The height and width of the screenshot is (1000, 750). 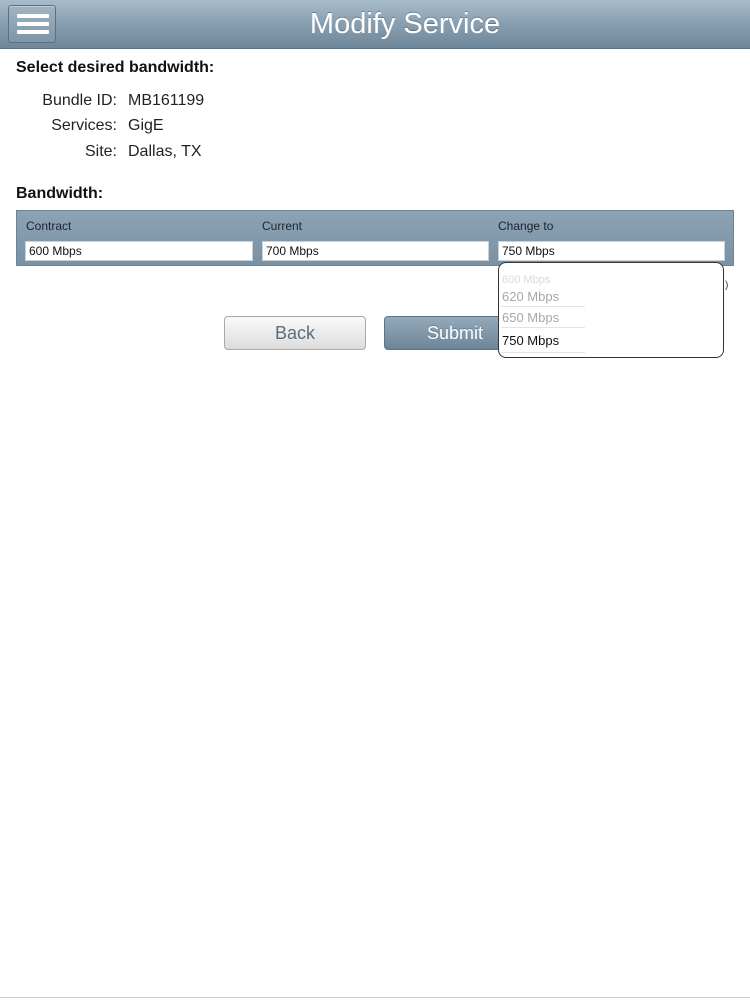 I want to click on services-value: GigE, so click(x=146, y=125).